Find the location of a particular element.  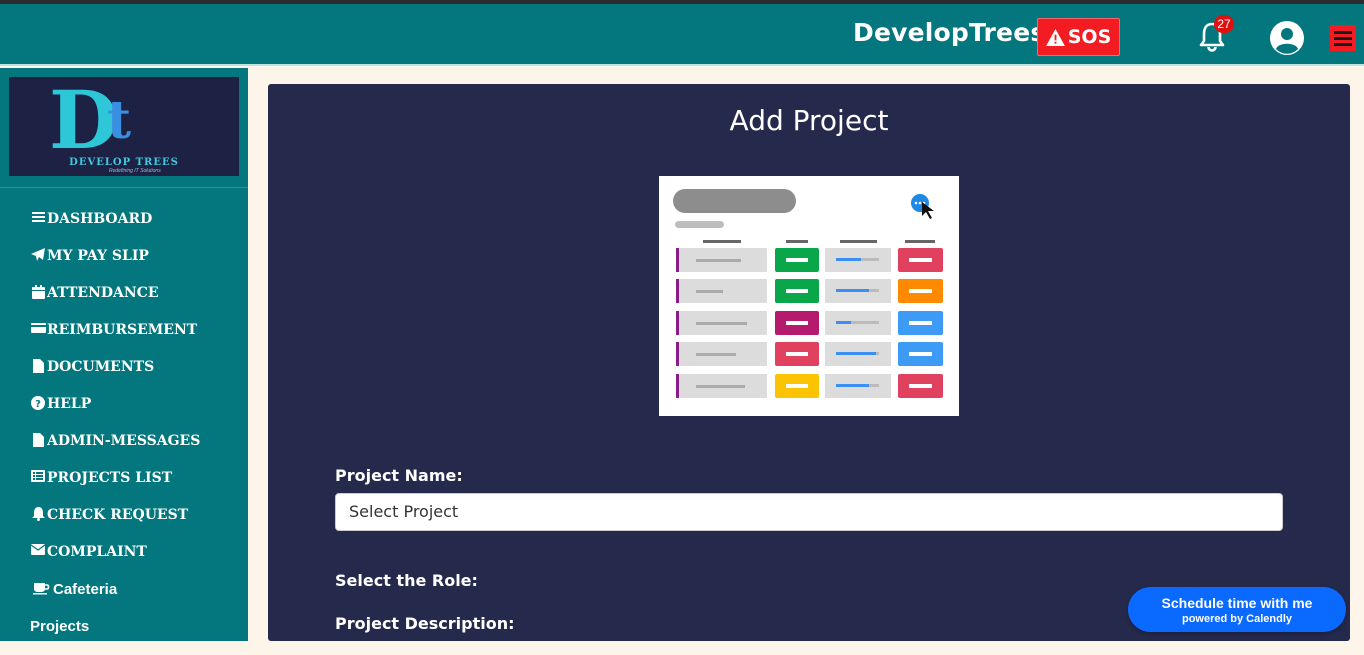

sidebar-item-label: CHECK REQUEST is located at coordinates (118, 515).